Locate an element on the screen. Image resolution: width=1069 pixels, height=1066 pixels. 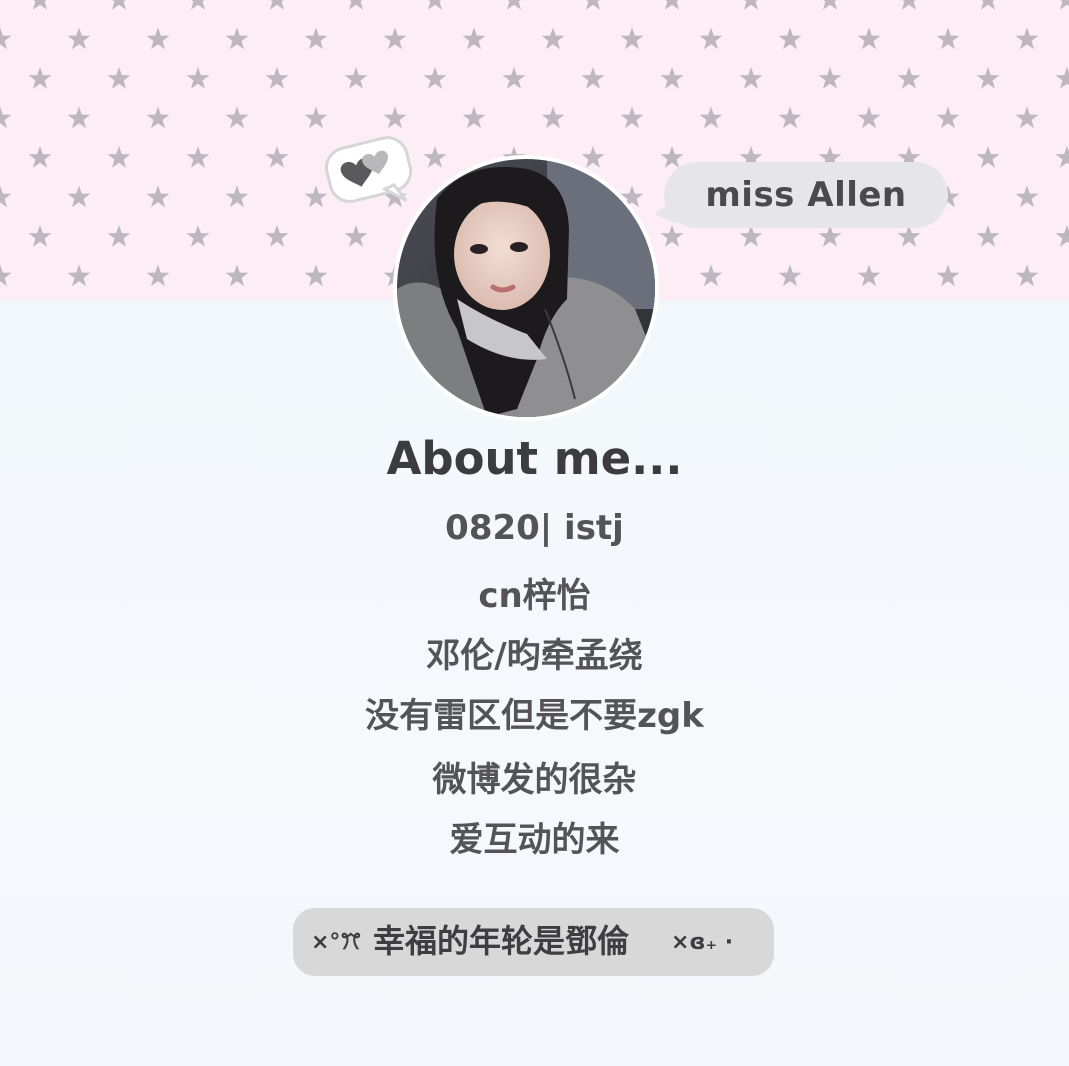
name-label: miss Allen is located at coordinates (806, 195).